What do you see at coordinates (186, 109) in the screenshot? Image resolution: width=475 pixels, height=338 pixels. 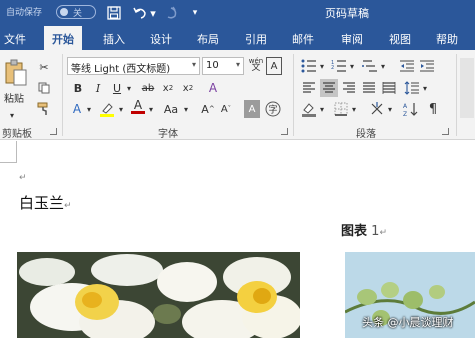 I see `change-case-dropdown-icon: ▾` at bounding box center [186, 109].